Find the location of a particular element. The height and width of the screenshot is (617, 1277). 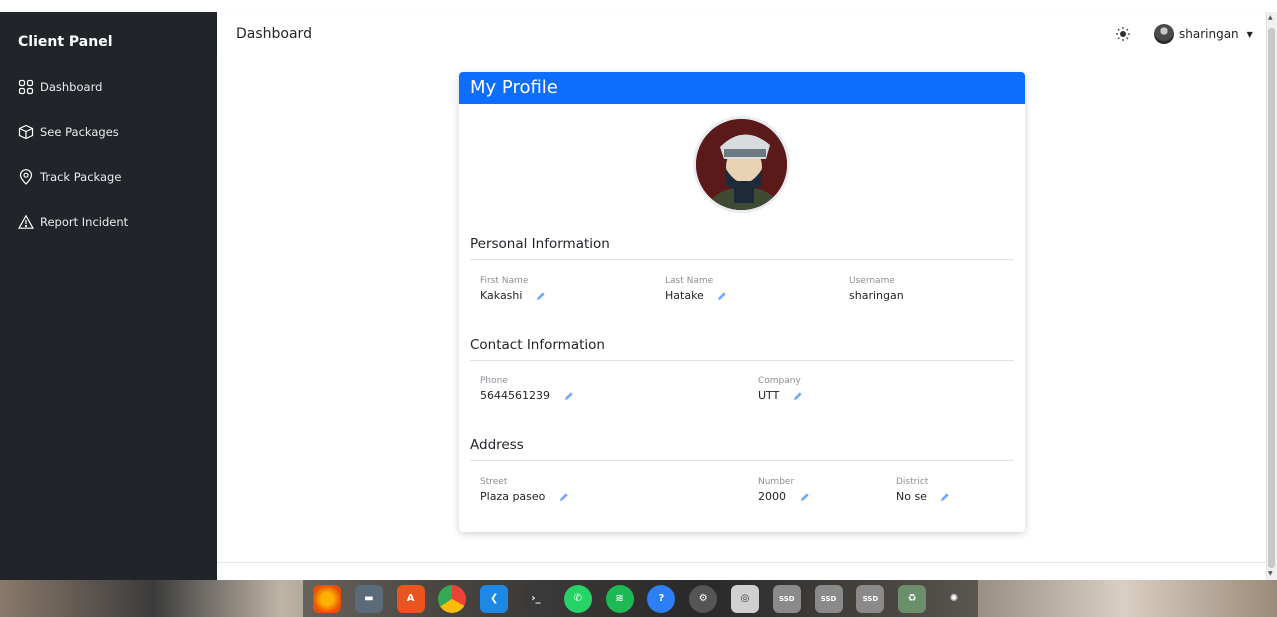

grid-icon is located at coordinates (26, 87).